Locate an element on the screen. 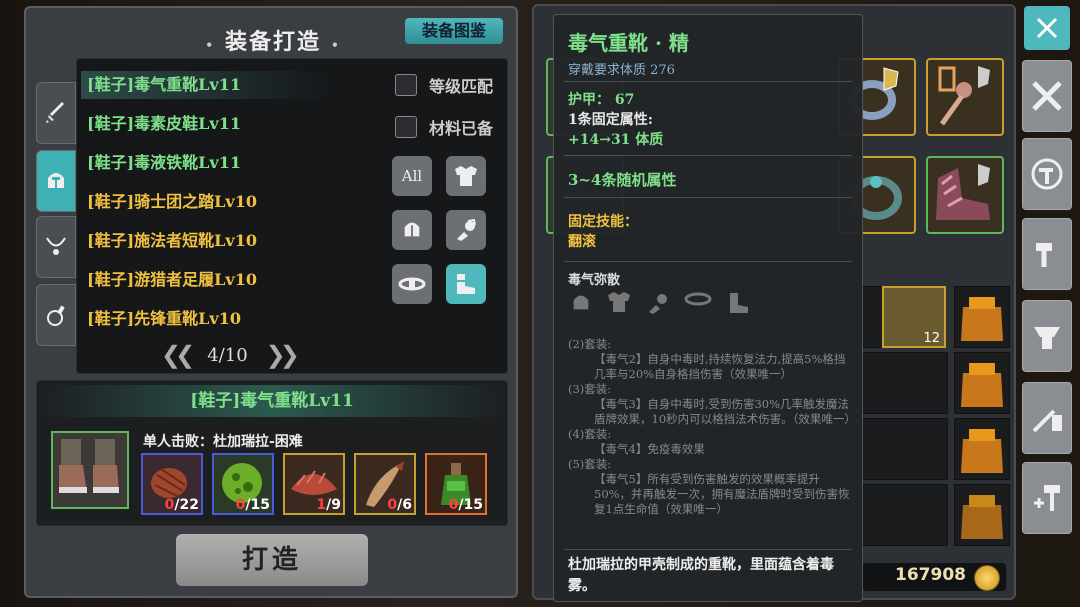 This screenshot has height=607, width=1080. coin-icon is located at coordinates (987, 578).